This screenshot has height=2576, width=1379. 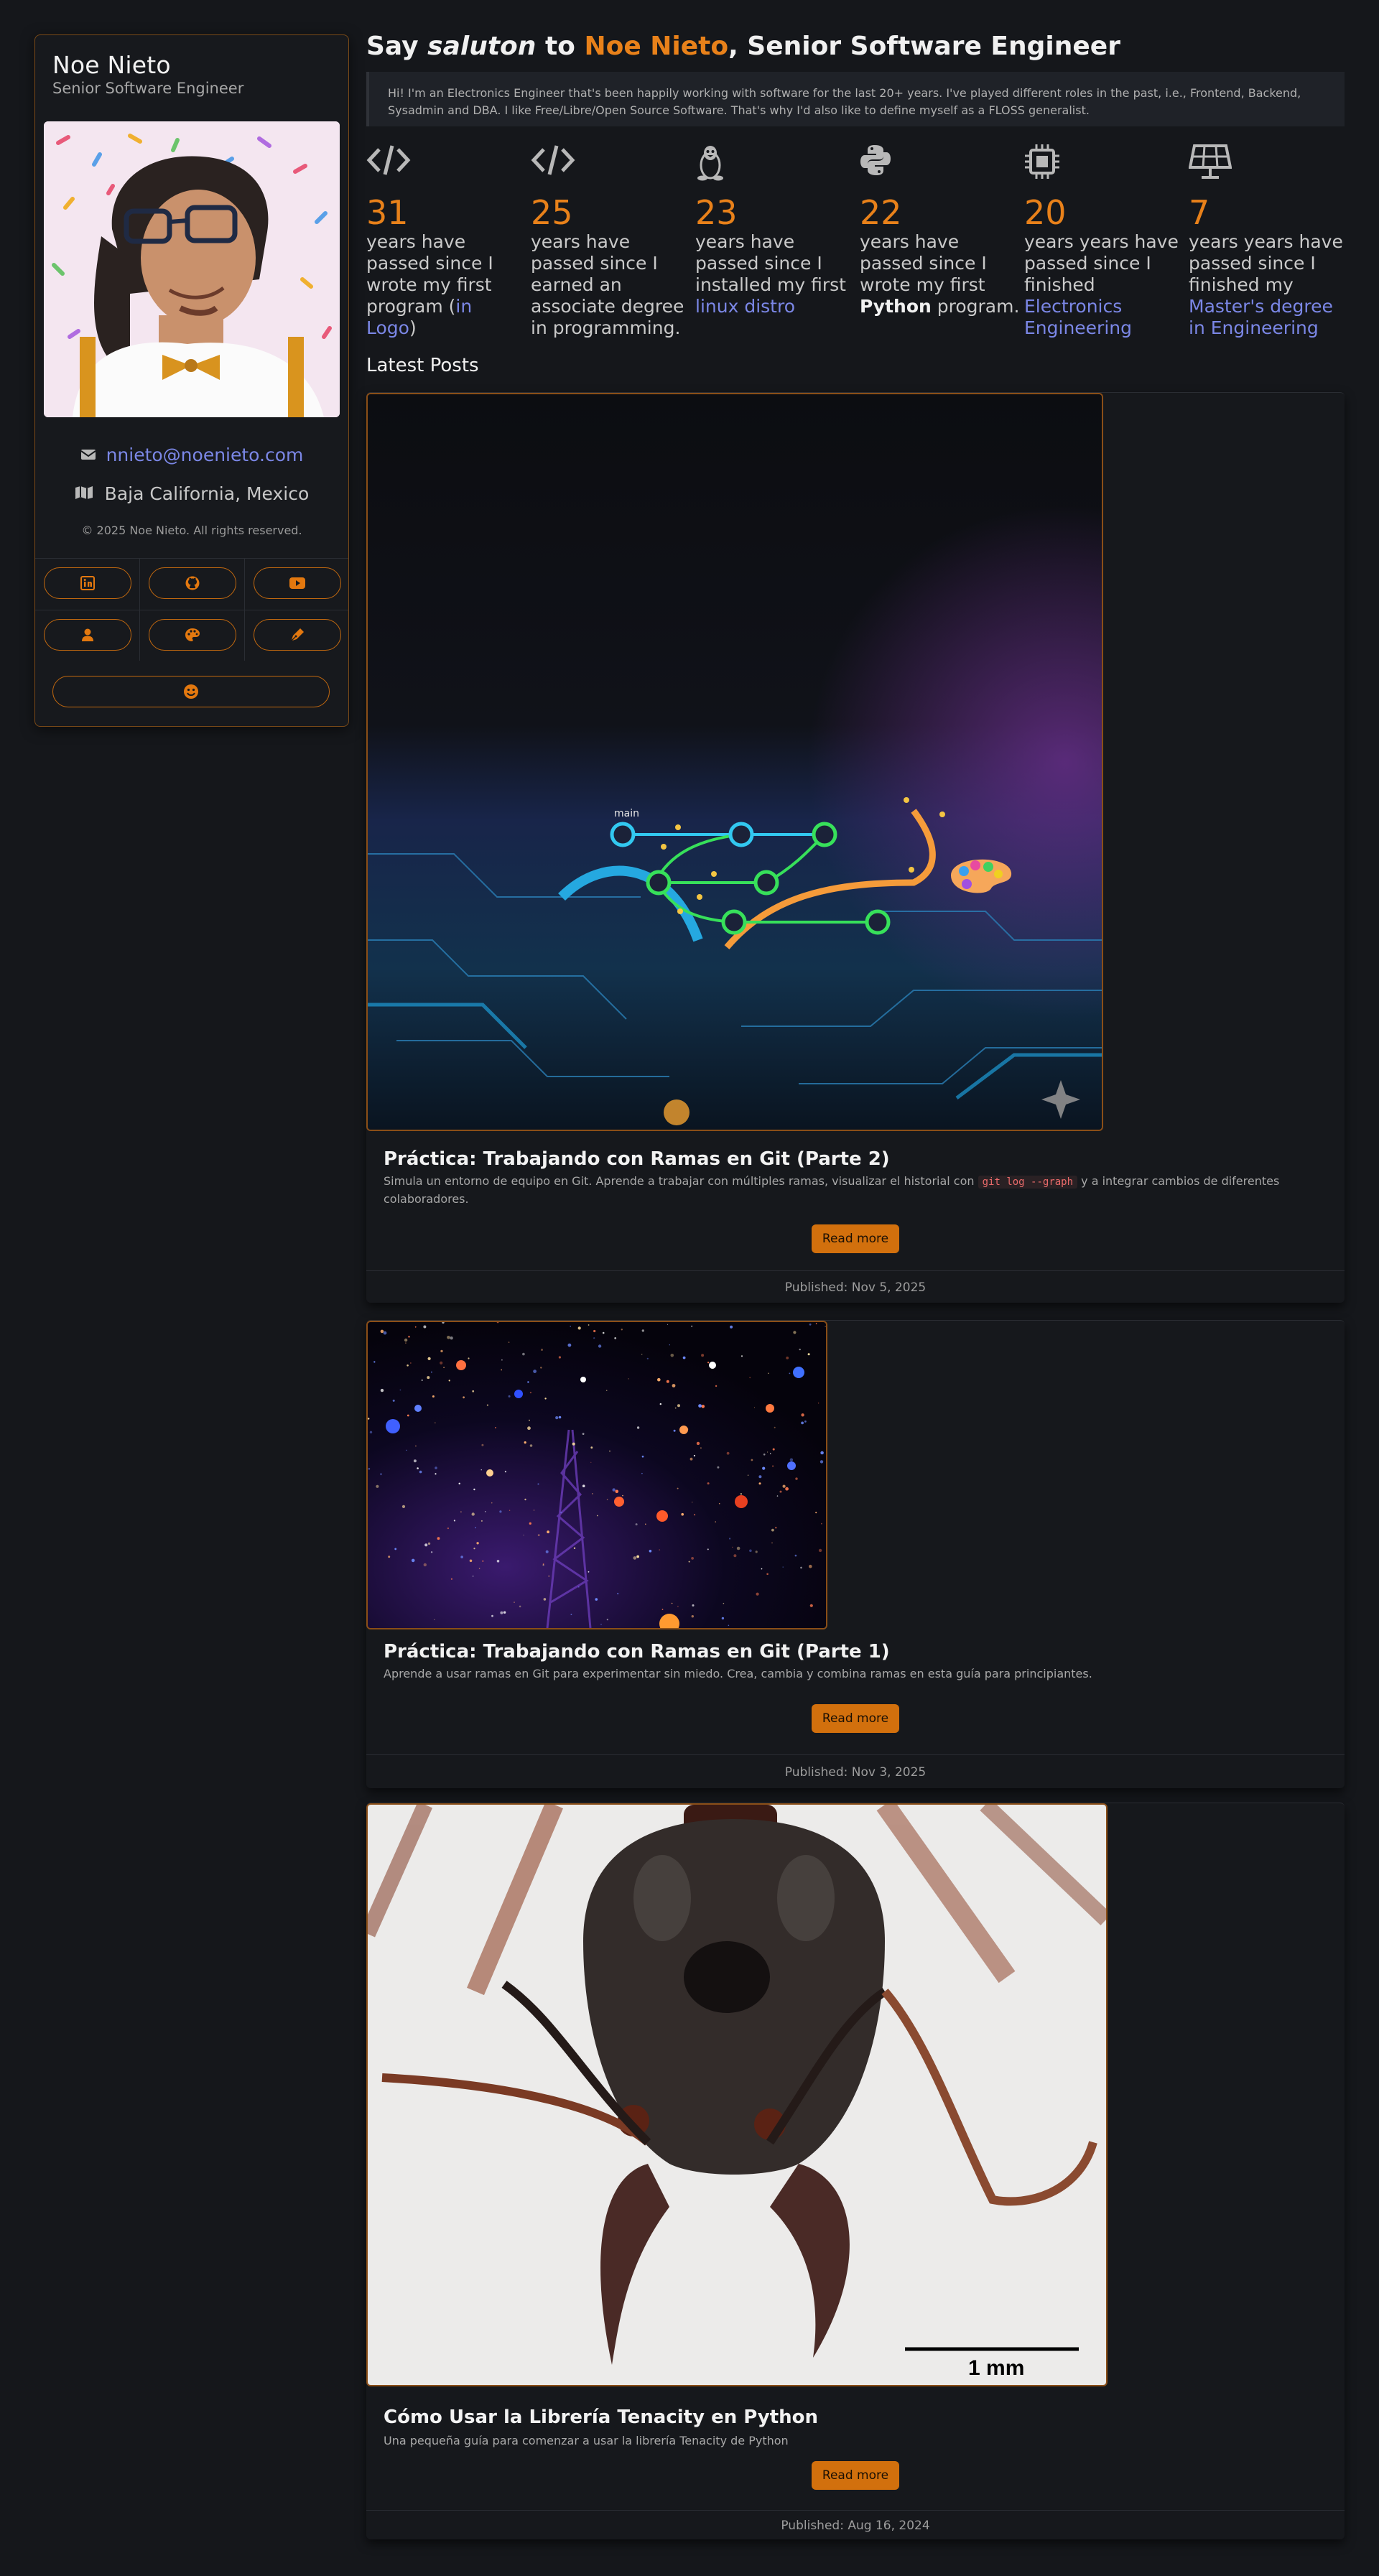 I want to click on linux-distro-link: linux distro, so click(x=745, y=306).